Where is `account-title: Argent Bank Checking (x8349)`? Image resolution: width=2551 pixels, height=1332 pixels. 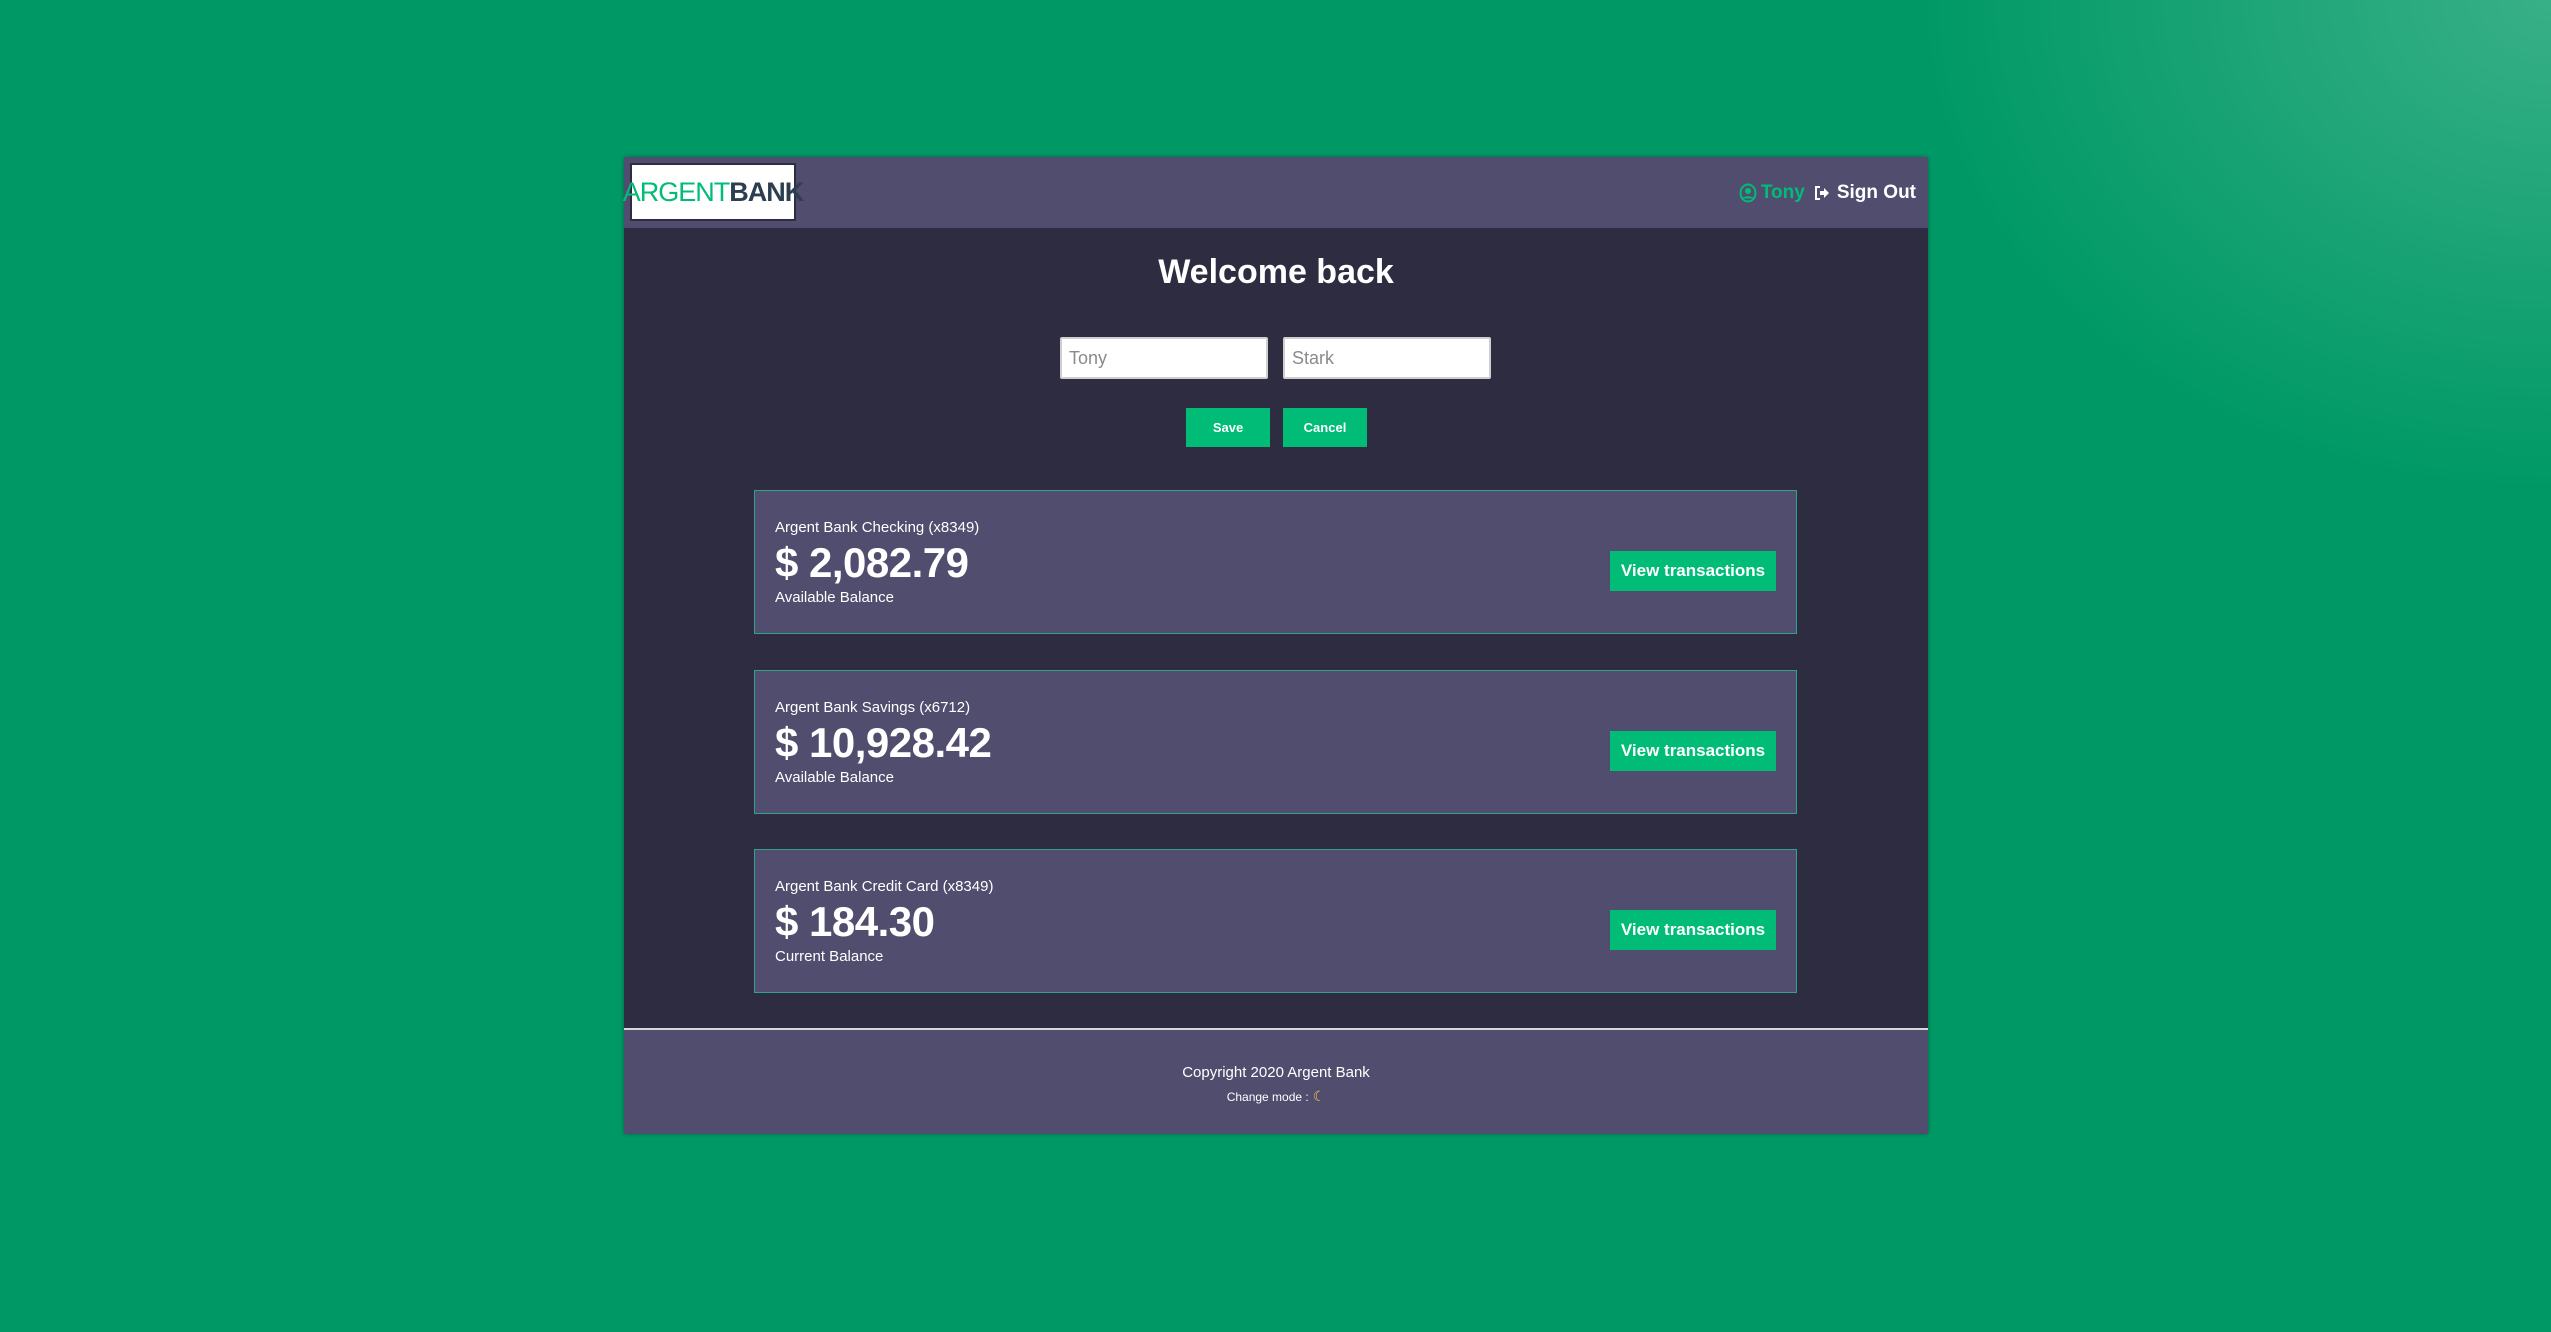
account-title: Argent Bank Checking (x8349) is located at coordinates (877, 527).